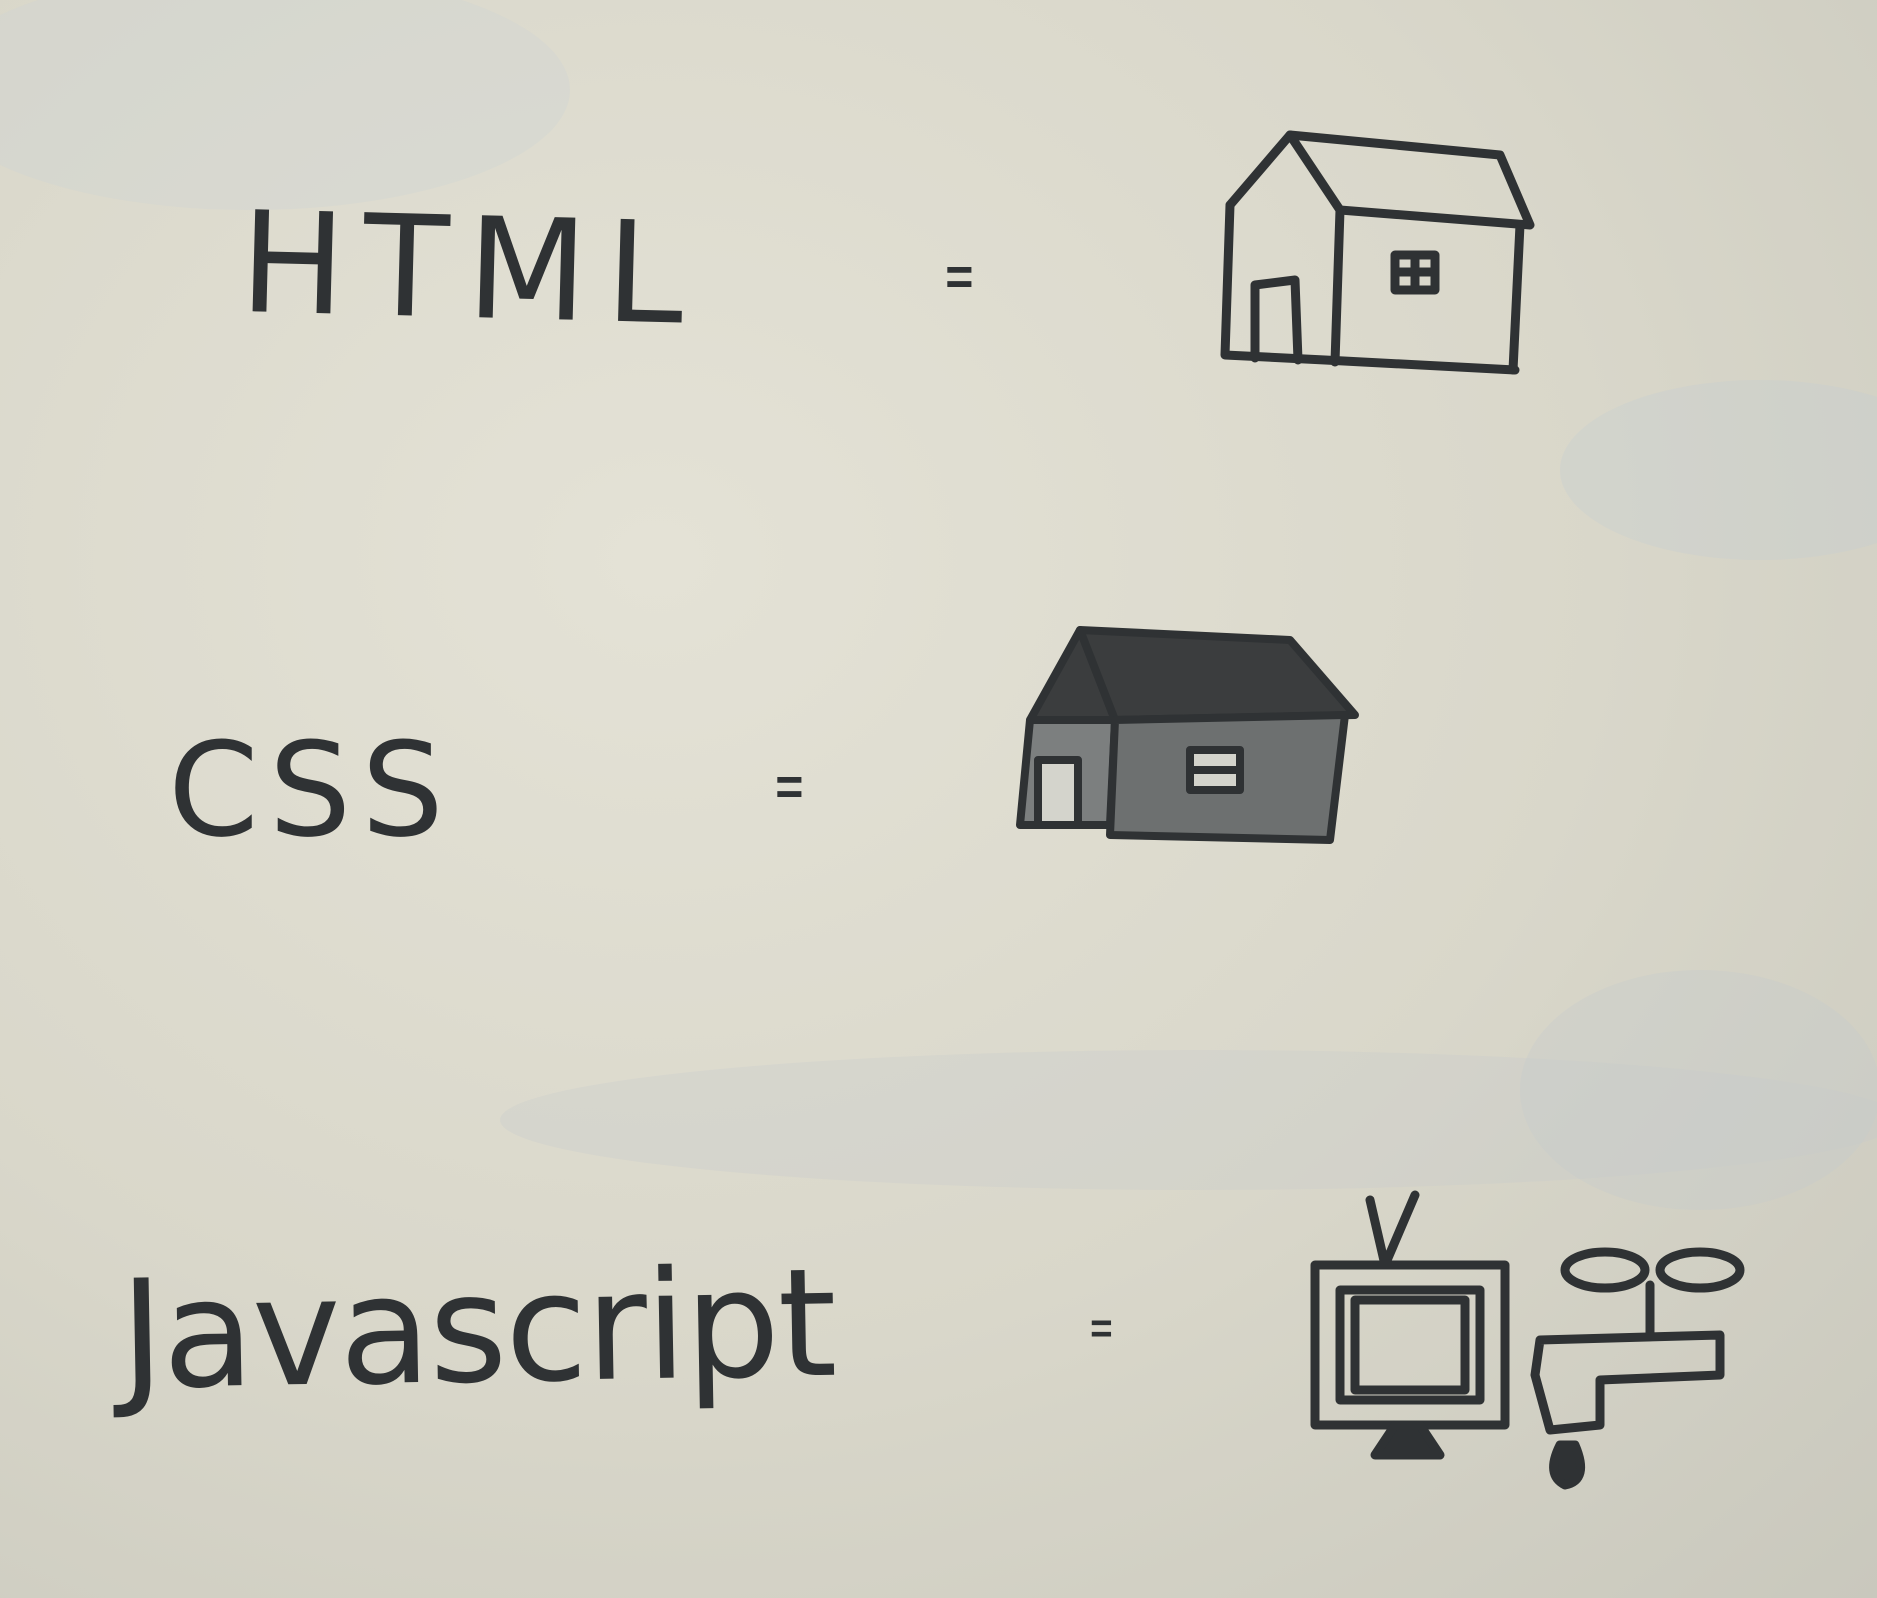 The width and height of the screenshot is (1877, 1598). What do you see at coordinates (477, 1330) in the screenshot?
I see `term-javascript: Javascript` at bounding box center [477, 1330].